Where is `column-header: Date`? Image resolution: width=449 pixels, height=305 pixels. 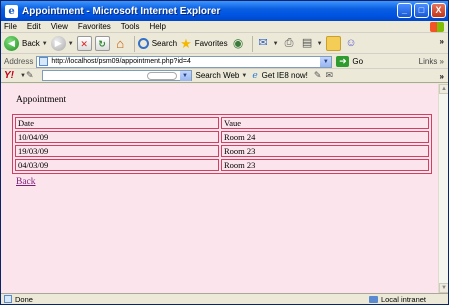
column-header: Date is located at coordinates (117, 123).